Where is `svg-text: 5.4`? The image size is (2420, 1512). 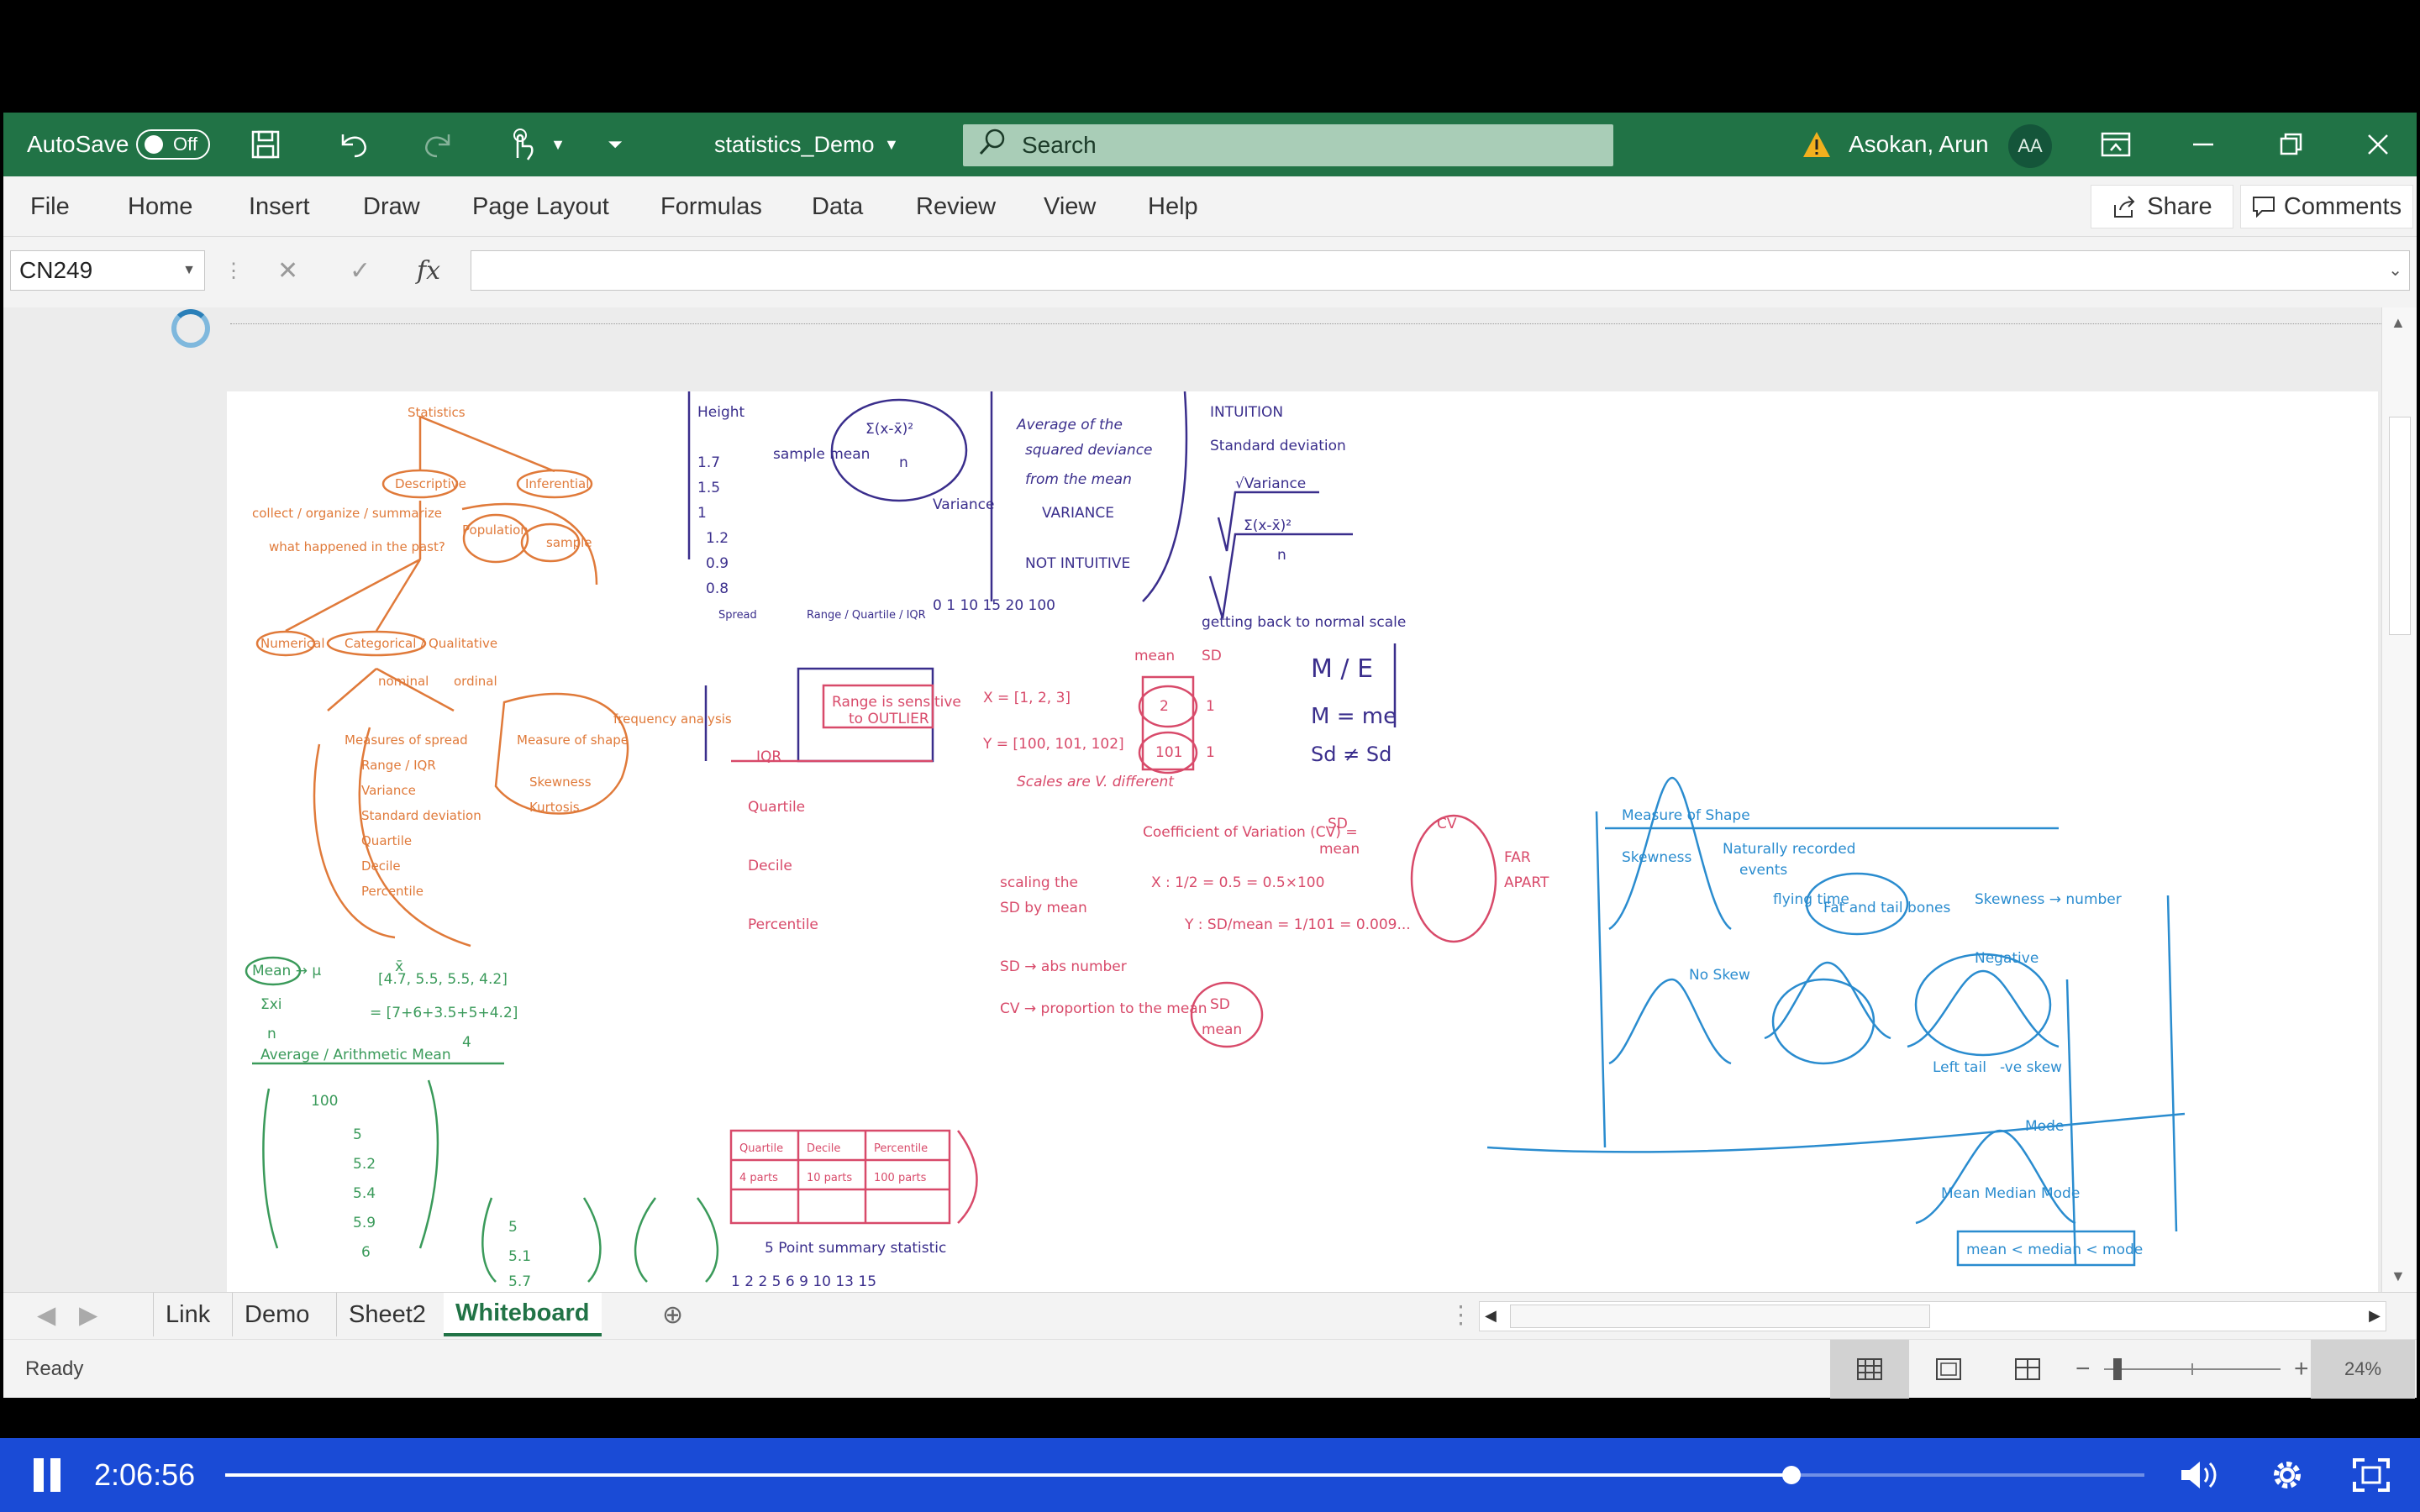
svg-text: 5.4 is located at coordinates (364, 1193).